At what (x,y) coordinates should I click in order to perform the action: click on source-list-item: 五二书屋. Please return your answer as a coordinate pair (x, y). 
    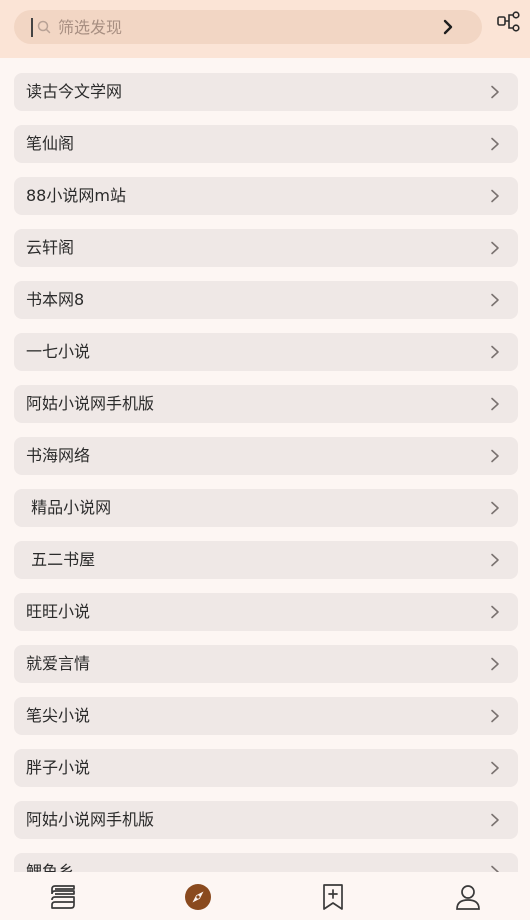
    Looking at the image, I should click on (266, 560).